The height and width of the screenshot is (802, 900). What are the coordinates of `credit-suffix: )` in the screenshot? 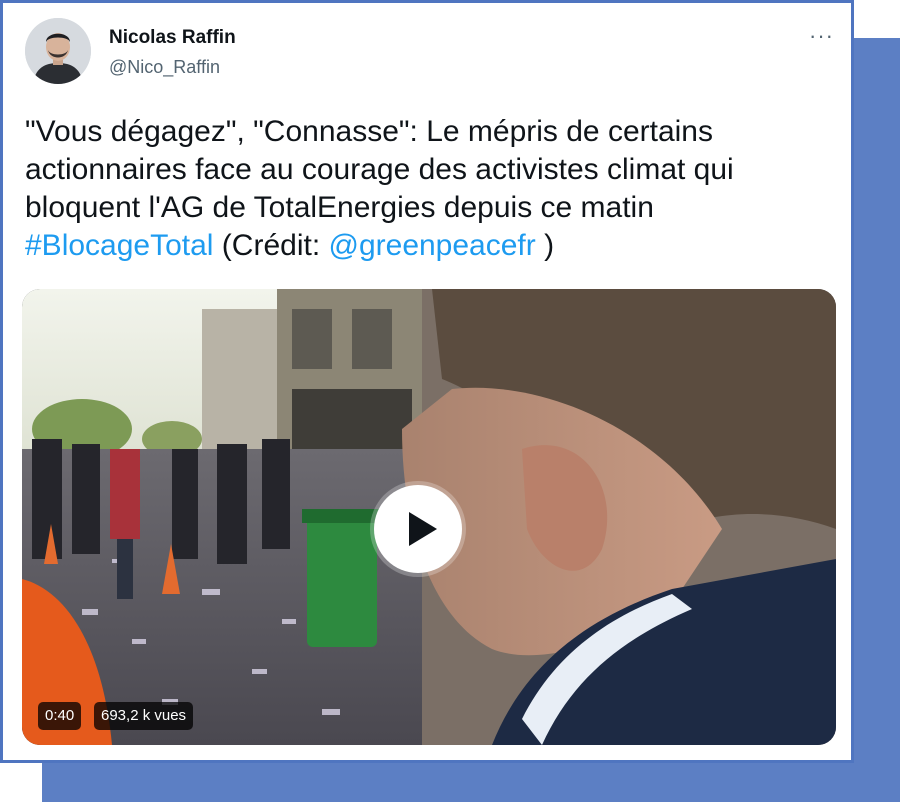 It's located at (545, 245).